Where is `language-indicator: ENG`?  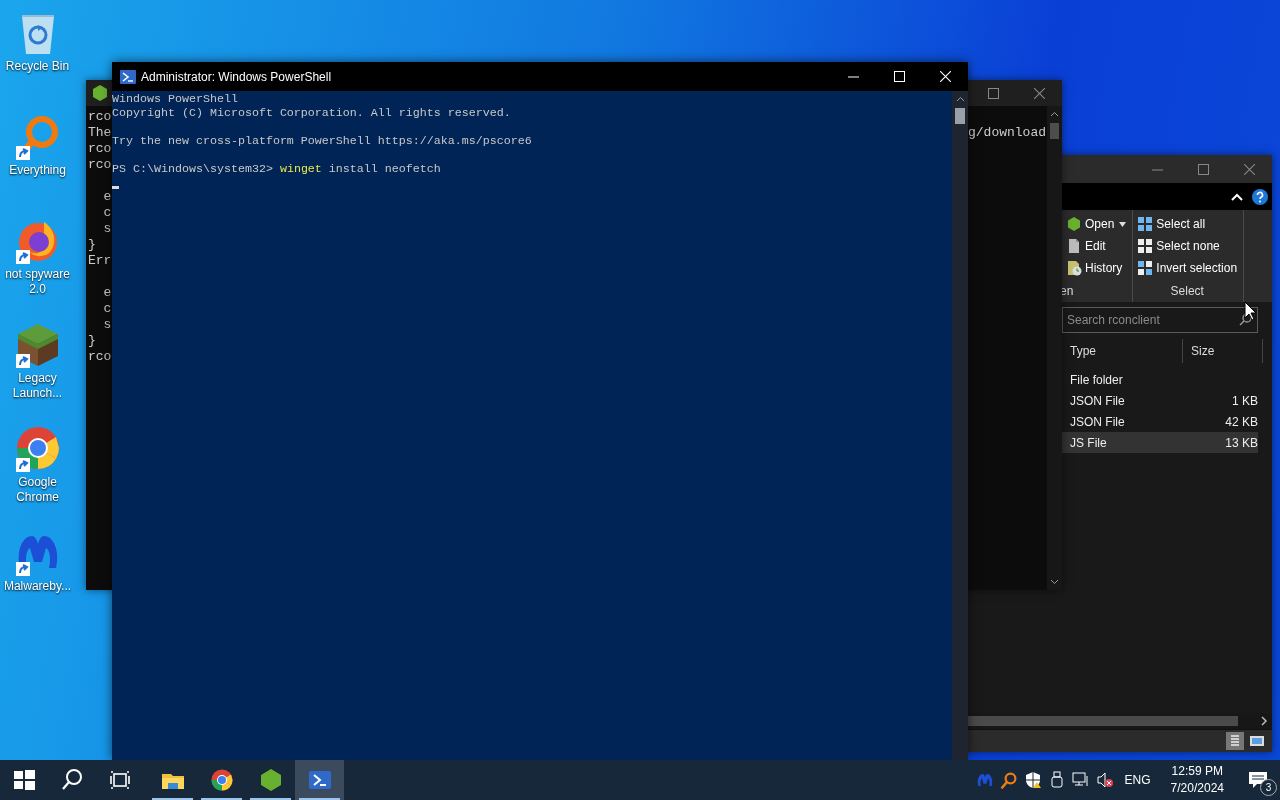 language-indicator: ENG is located at coordinates (1137, 780).